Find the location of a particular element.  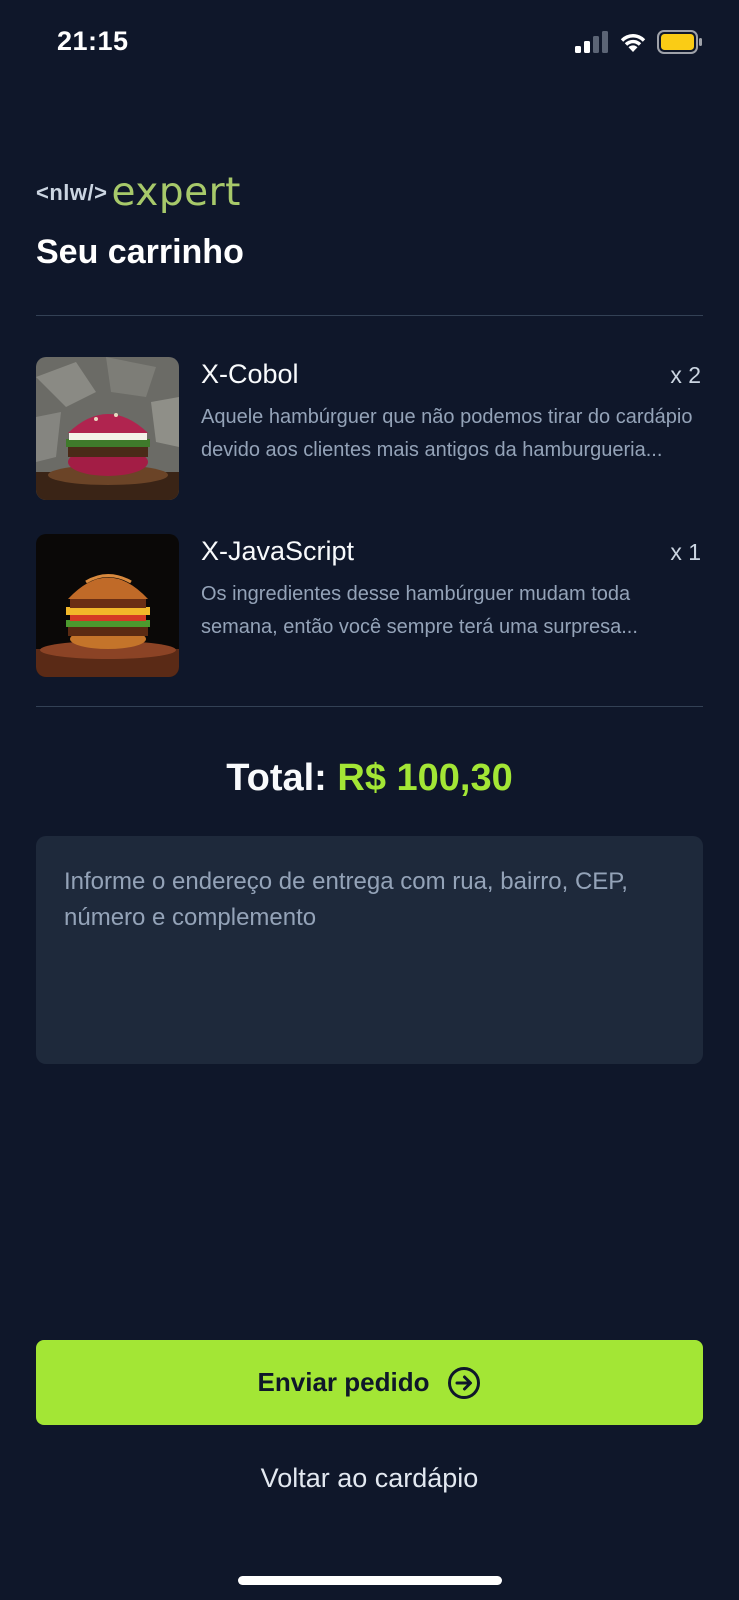

wifi-icon is located at coordinates (633, 43).